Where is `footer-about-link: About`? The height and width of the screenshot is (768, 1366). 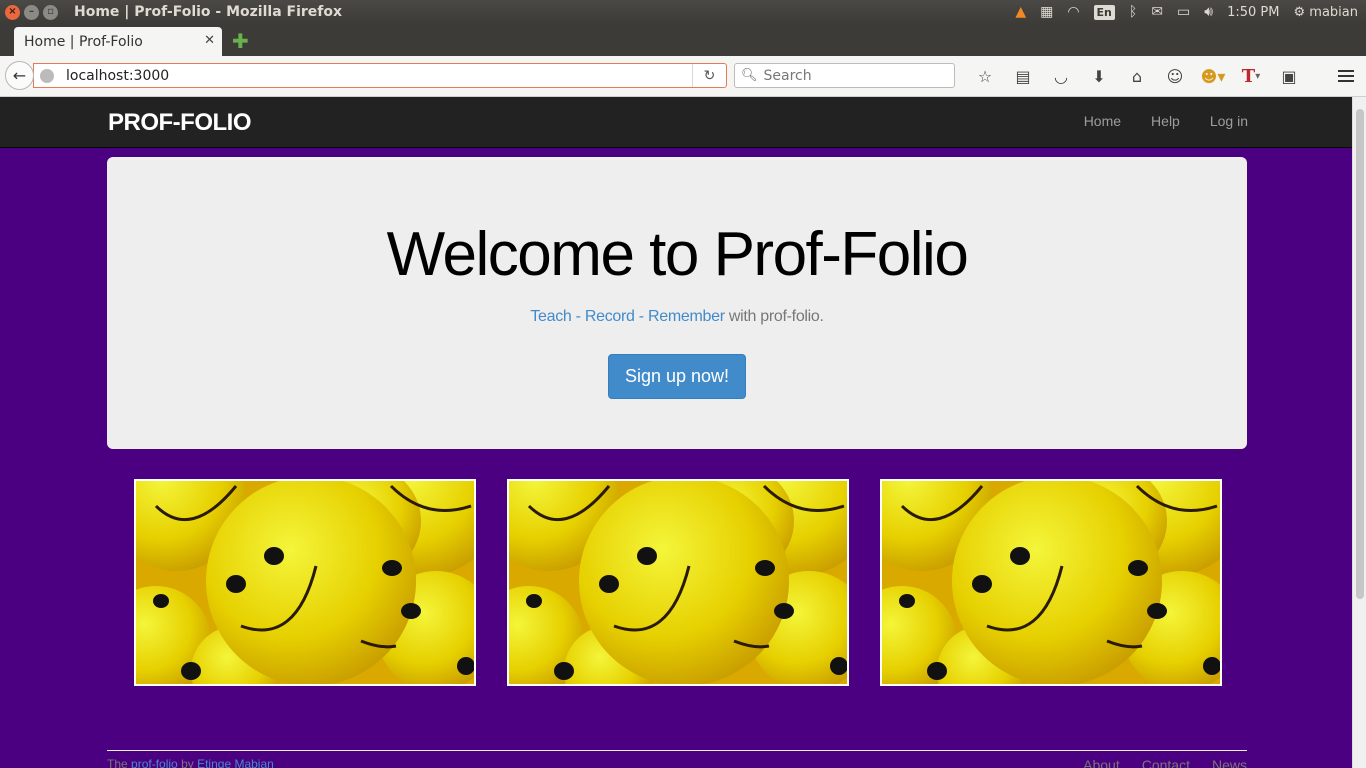
footer-about-link: About is located at coordinates (1101, 762).